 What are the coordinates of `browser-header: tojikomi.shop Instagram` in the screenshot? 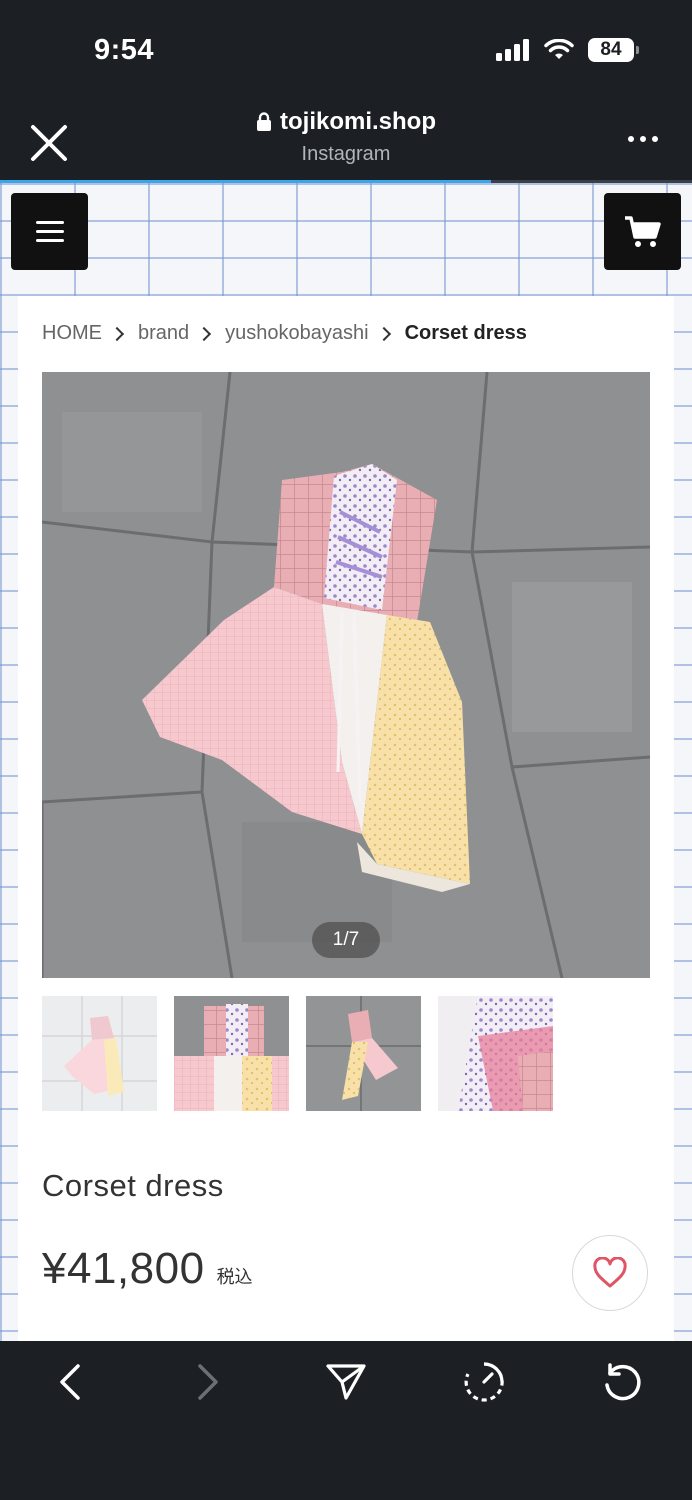 It's located at (346, 140).